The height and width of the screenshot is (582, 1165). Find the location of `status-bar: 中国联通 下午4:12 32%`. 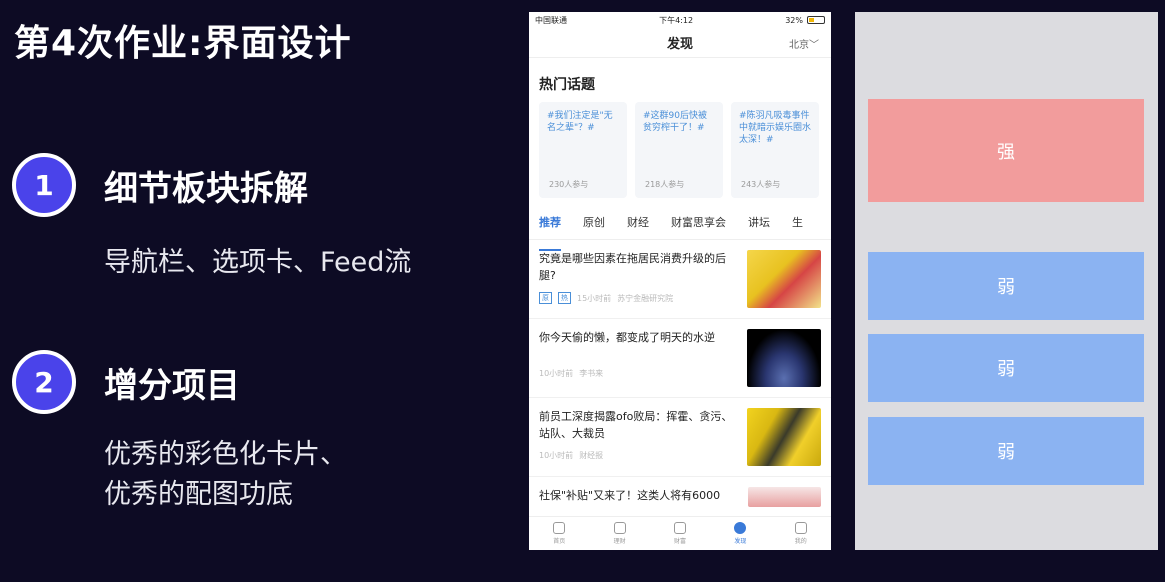

status-bar: 中国联通 下午4:12 32% is located at coordinates (680, 20).